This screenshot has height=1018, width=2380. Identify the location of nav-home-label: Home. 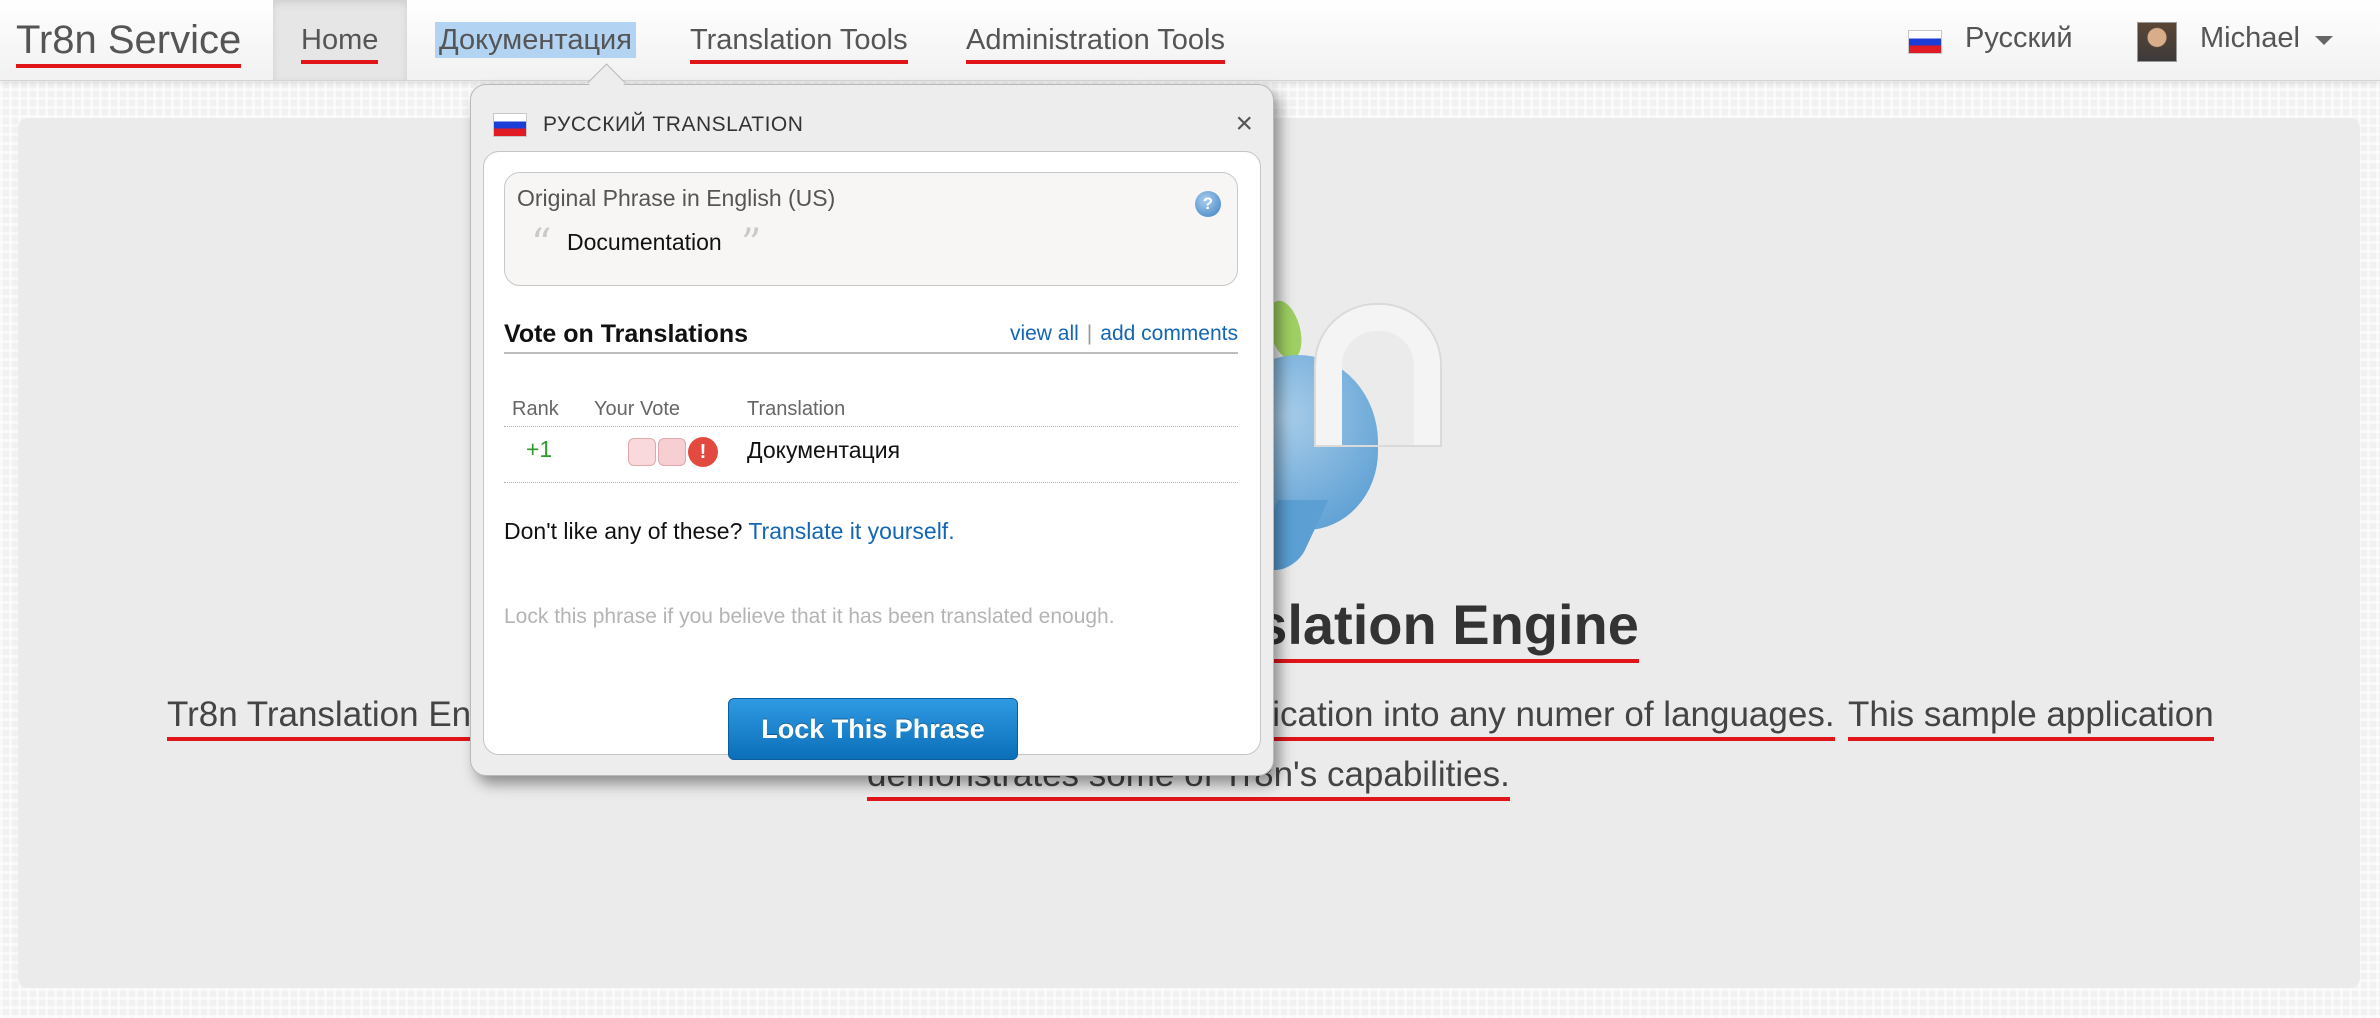
(340, 43).